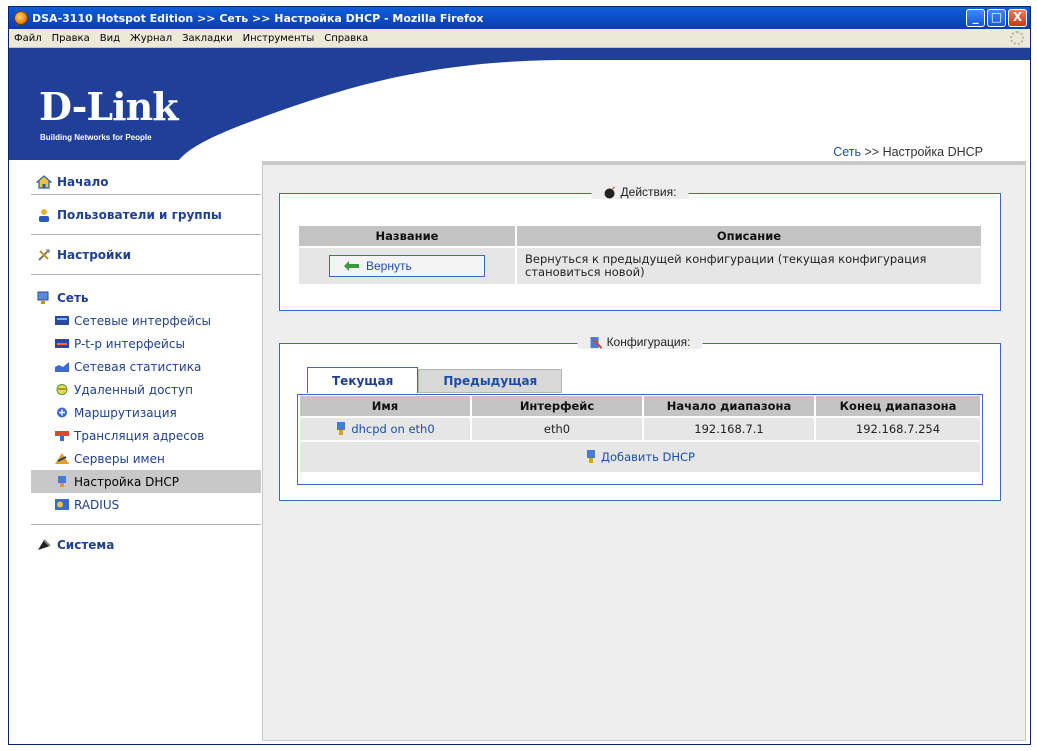  Describe the element at coordinates (749, 236) in the screenshot. I see `column-header-description: Описание` at that location.